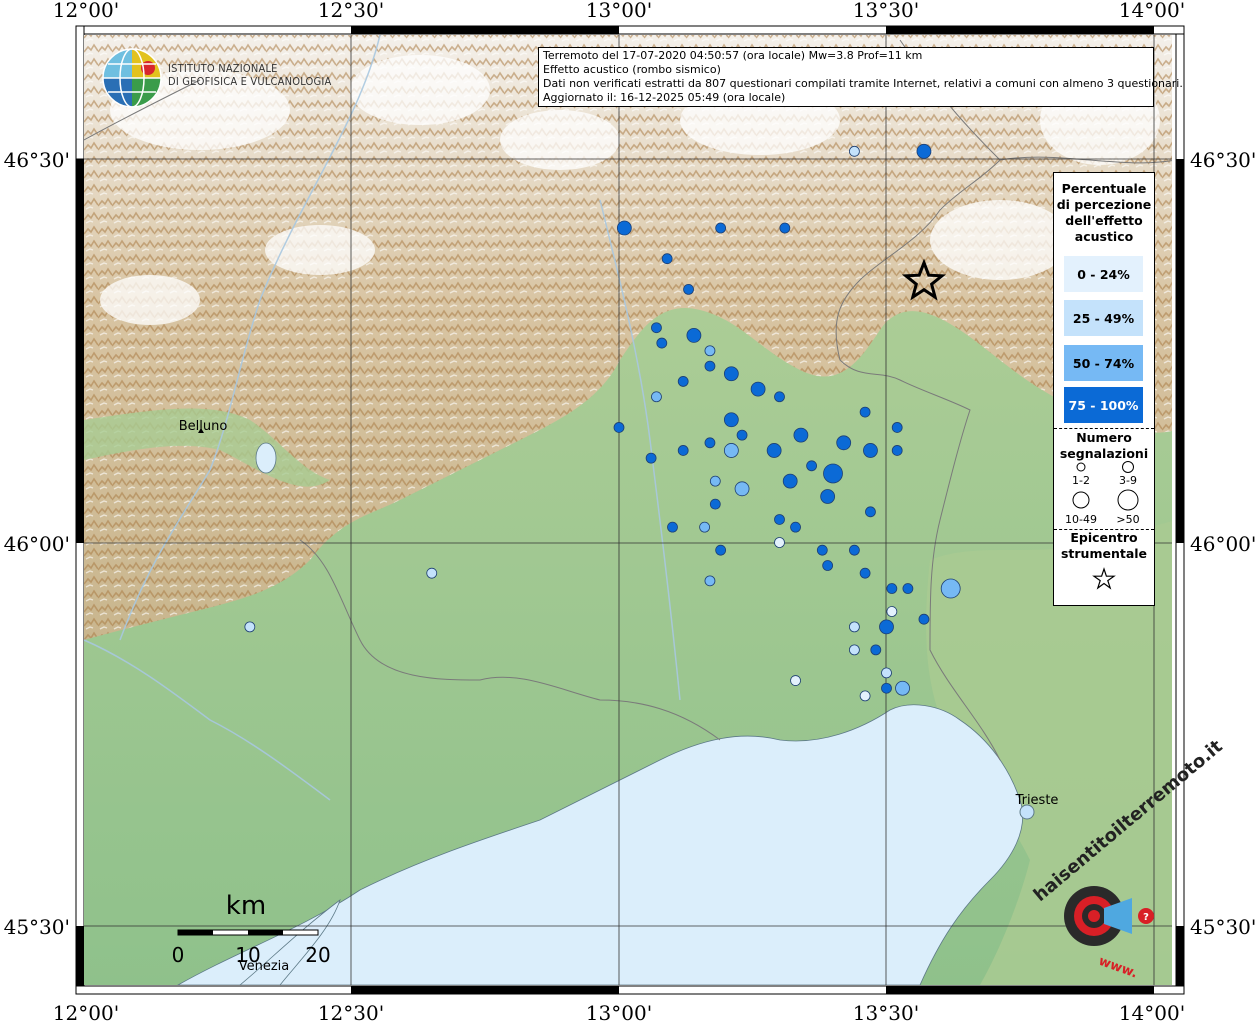 This screenshot has height=1024, width=1256. I want to click on legend-epicenter-line: Epicentro, so click(1104, 537).